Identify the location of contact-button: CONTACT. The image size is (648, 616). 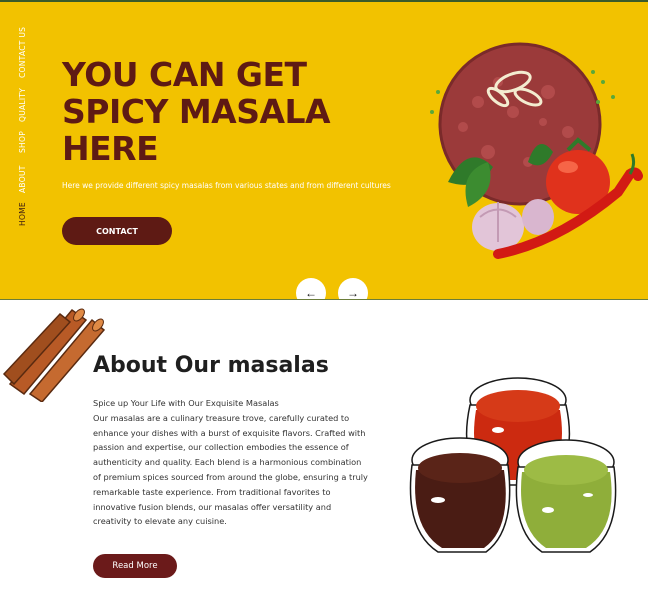
(117, 231).